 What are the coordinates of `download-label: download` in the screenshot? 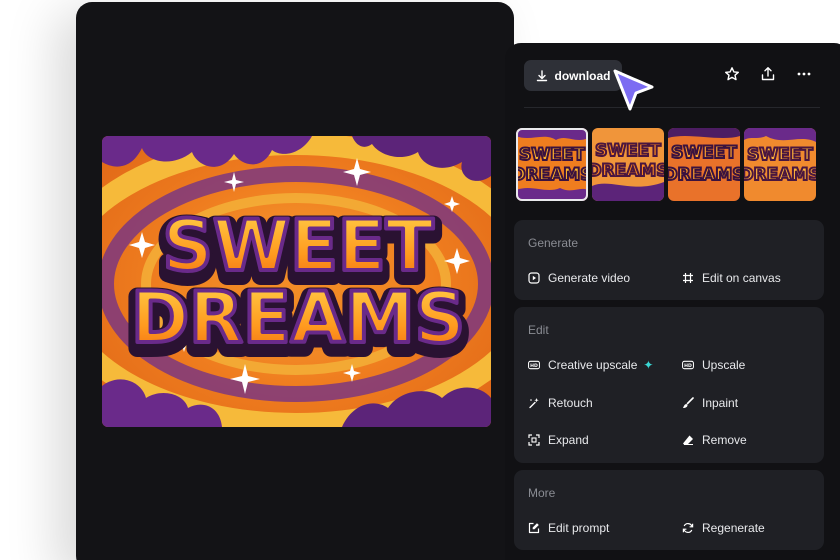 It's located at (582, 75).